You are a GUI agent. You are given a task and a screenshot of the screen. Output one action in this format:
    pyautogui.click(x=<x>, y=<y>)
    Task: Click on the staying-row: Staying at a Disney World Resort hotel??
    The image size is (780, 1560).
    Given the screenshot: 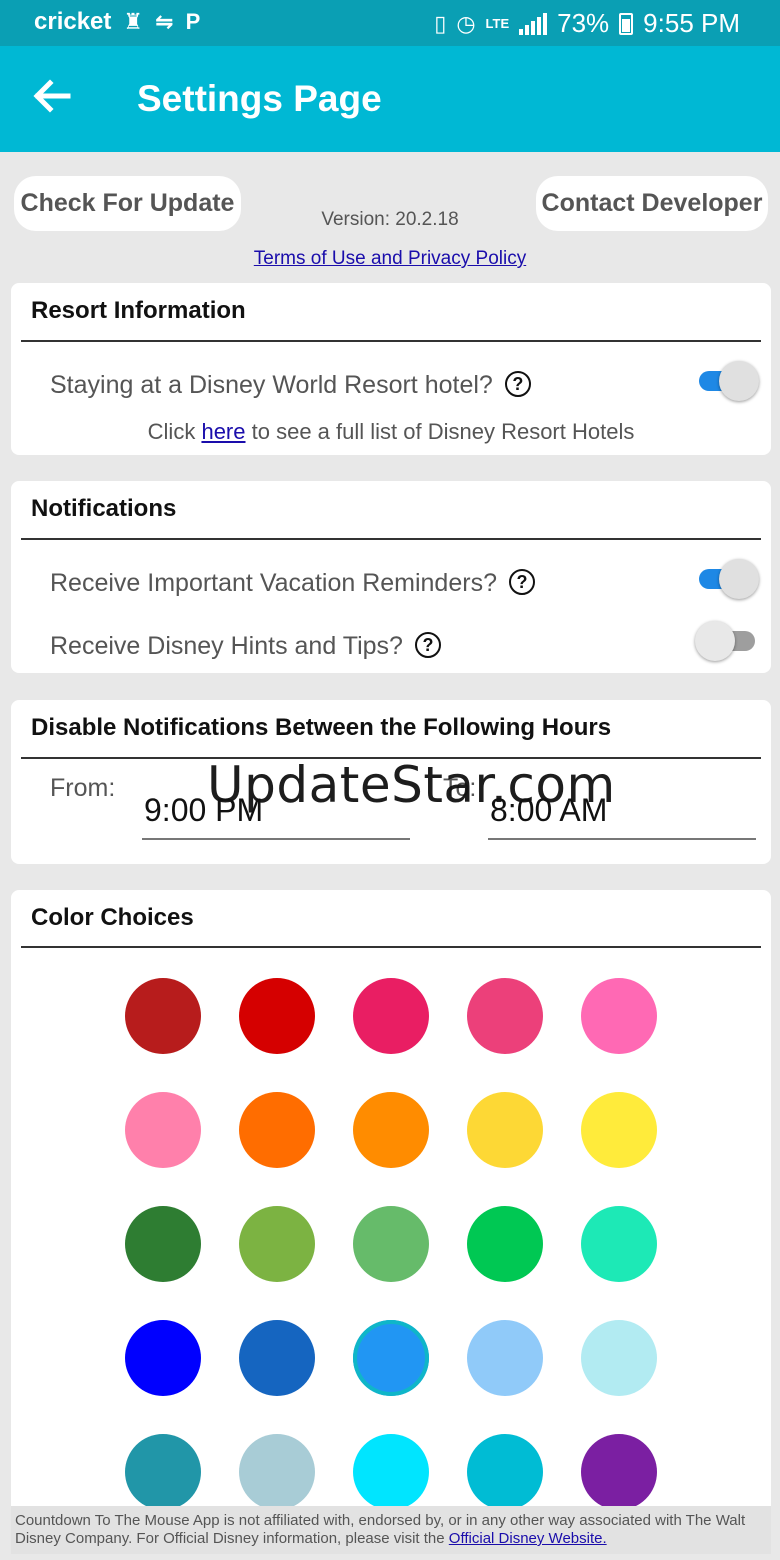 What is the action you would take?
    pyautogui.click(x=290, y=385)
    